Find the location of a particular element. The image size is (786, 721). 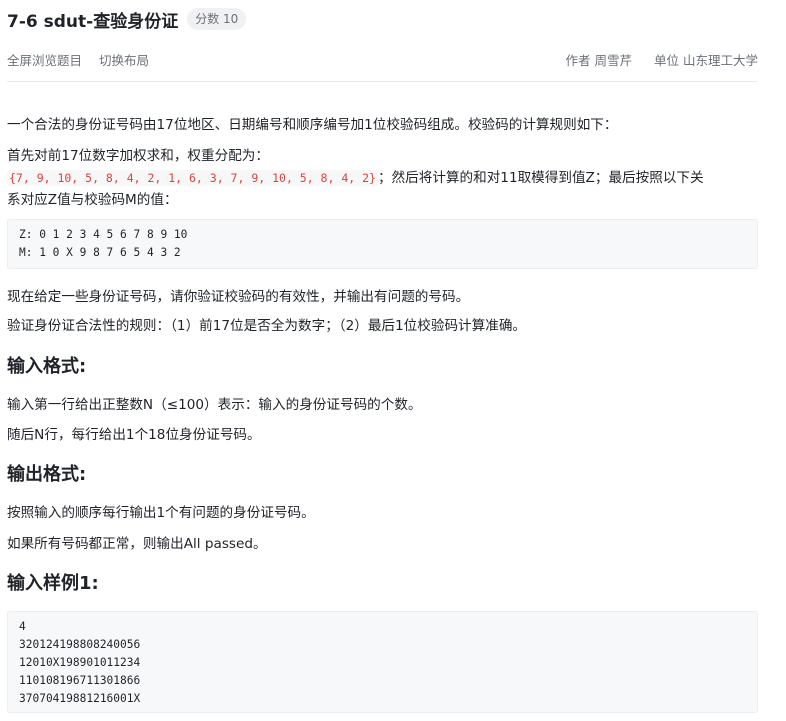

unit-value: 山东理工大学 is located at coordinates (720, 60).